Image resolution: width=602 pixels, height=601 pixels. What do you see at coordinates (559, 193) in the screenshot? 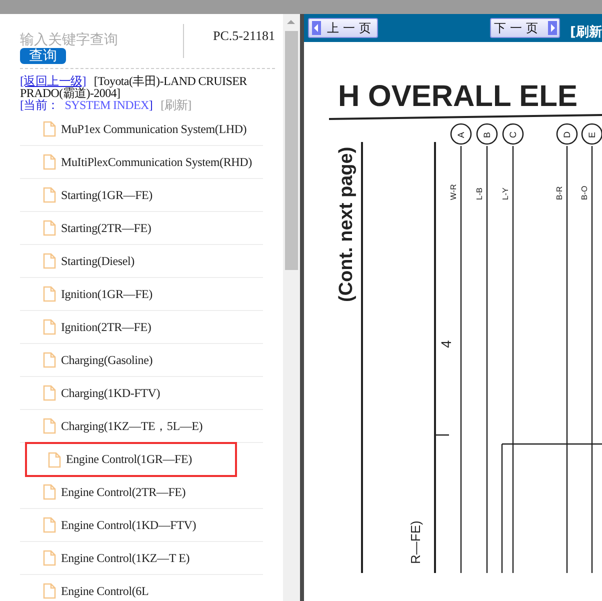
I see `wire-label: B-R` at bounding box center [559, 193].